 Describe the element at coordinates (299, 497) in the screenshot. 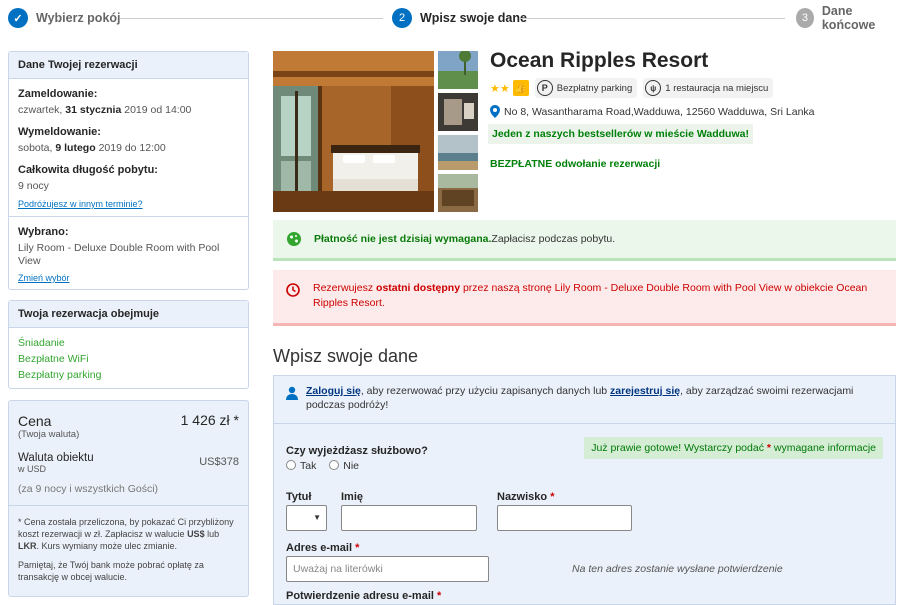

I see `title-label: Tytuł` at that location.